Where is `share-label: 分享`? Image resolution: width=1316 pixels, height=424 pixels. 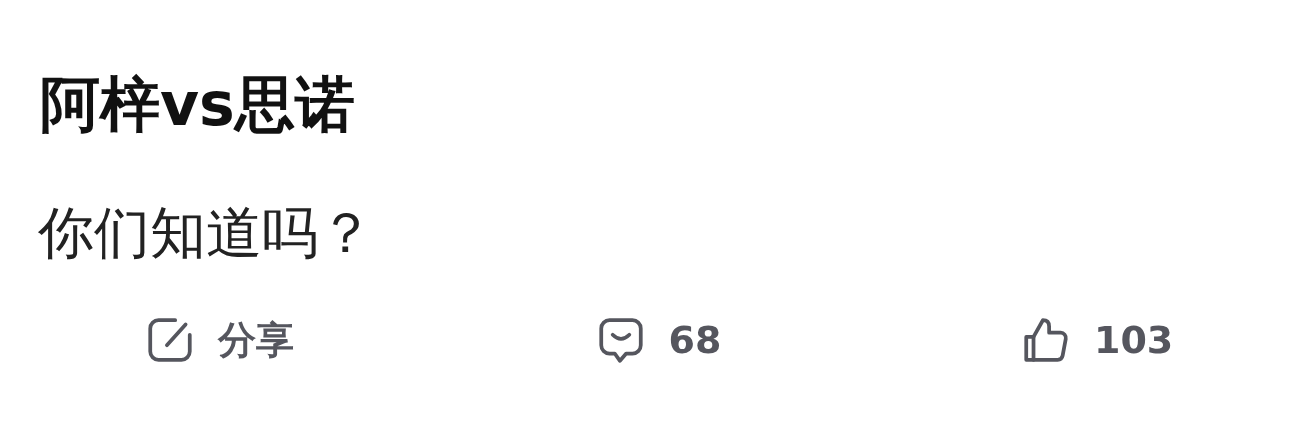 share-label: 分享 is located at coordinates (256, 340).